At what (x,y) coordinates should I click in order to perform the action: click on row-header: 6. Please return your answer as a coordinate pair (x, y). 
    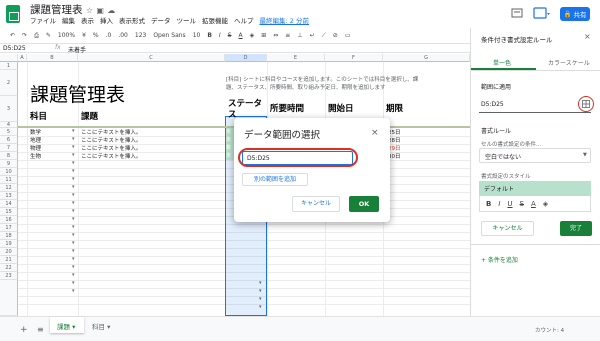
    Looking at the image, I should click on (9, 140).